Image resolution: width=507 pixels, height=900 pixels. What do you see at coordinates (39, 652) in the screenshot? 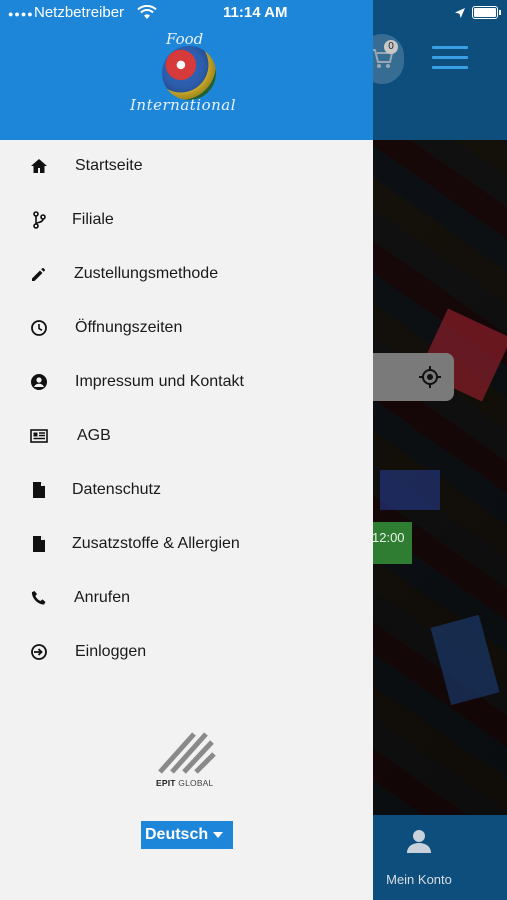
I see `login-icon` at bounding box center [39, 652].